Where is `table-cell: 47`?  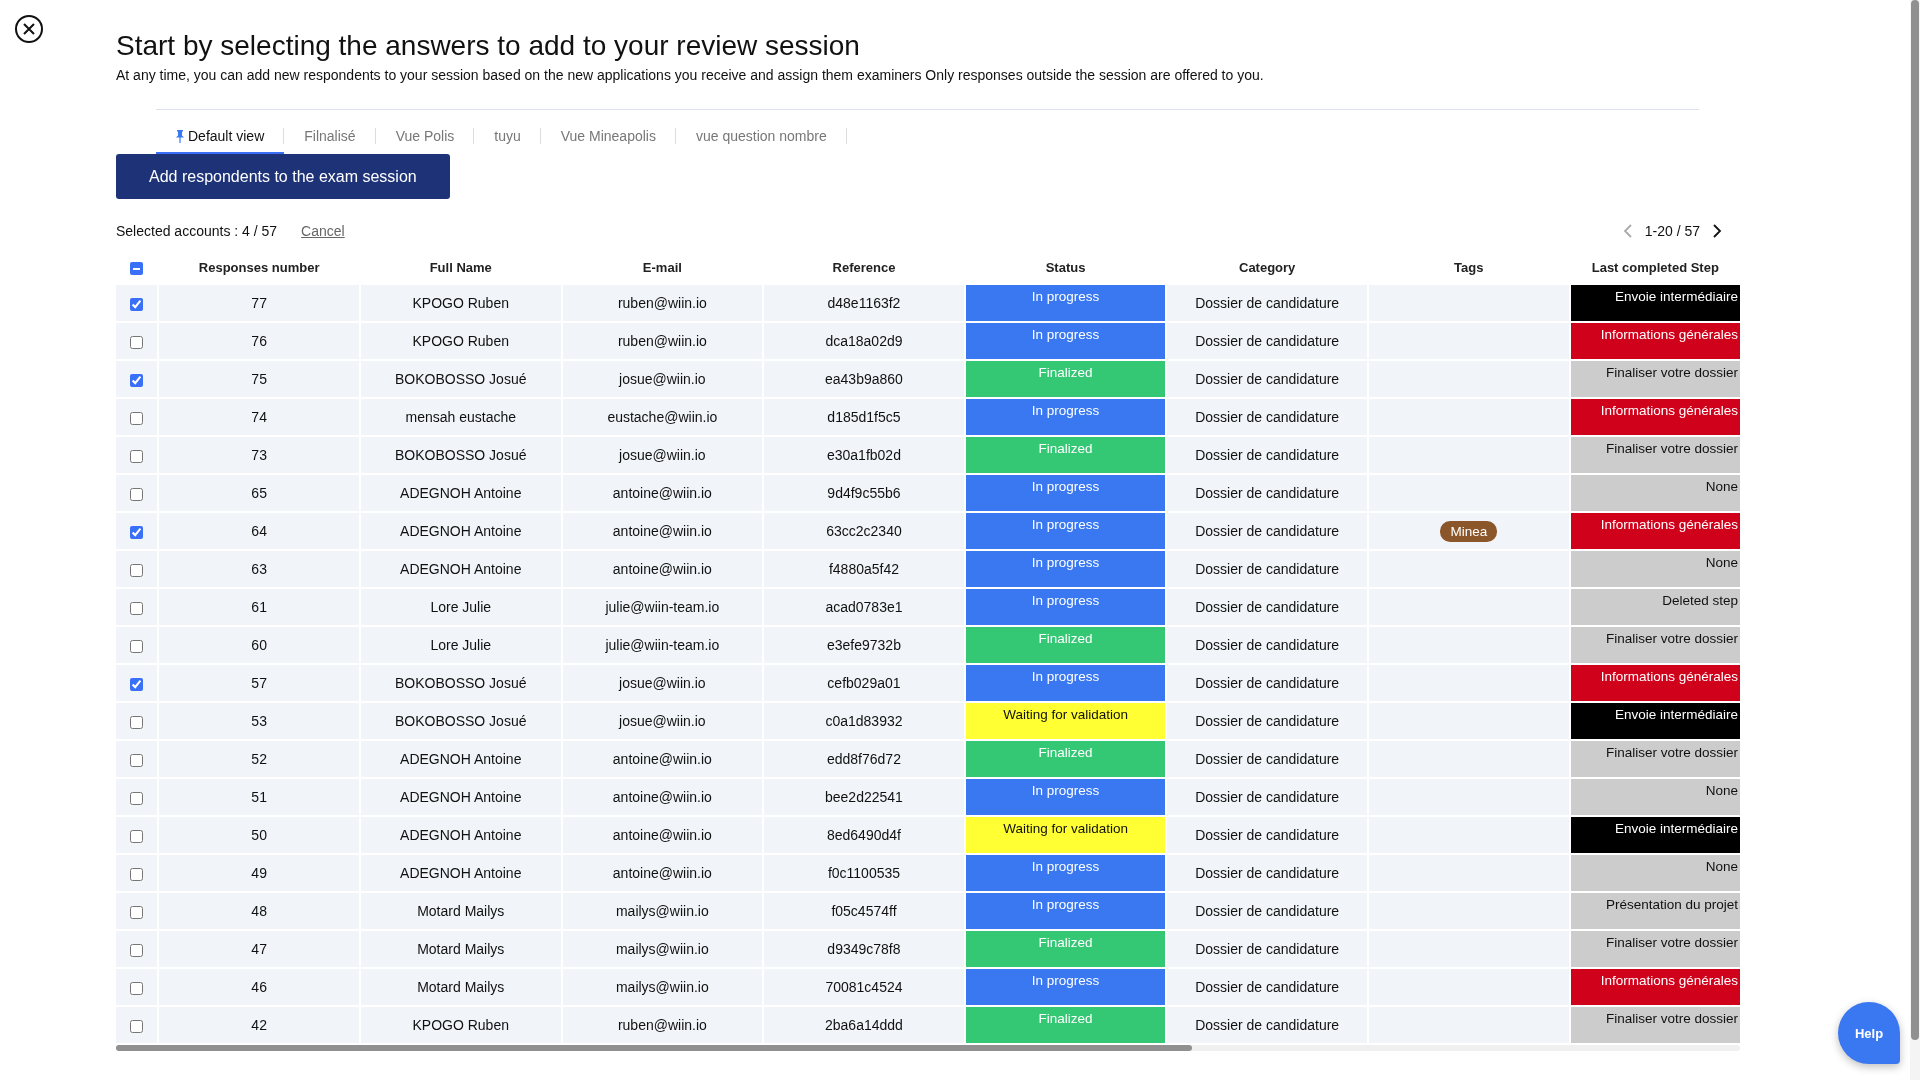
table-cell: 47 is located at coordinates (259, 949).